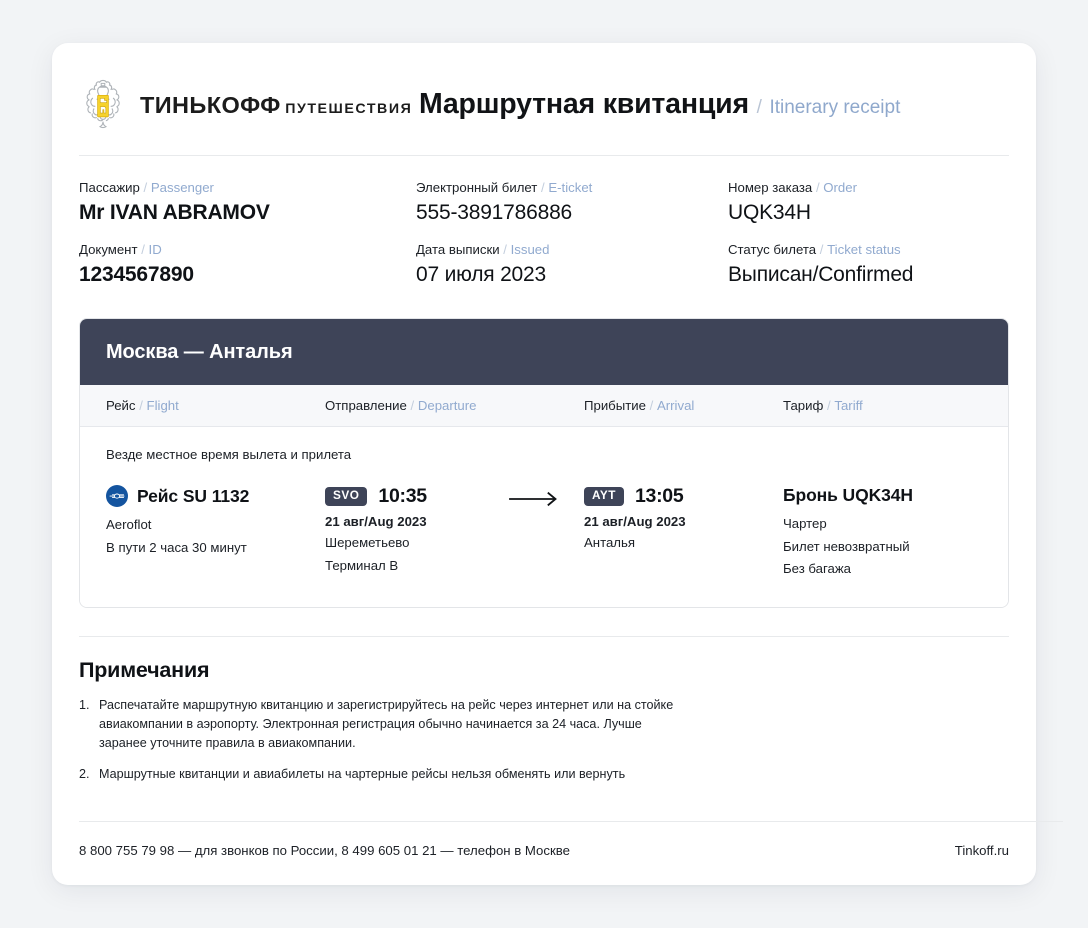 The width and height of the screenshot is (1088, 928). I want to click on title-slash: /, so click(759, 107).